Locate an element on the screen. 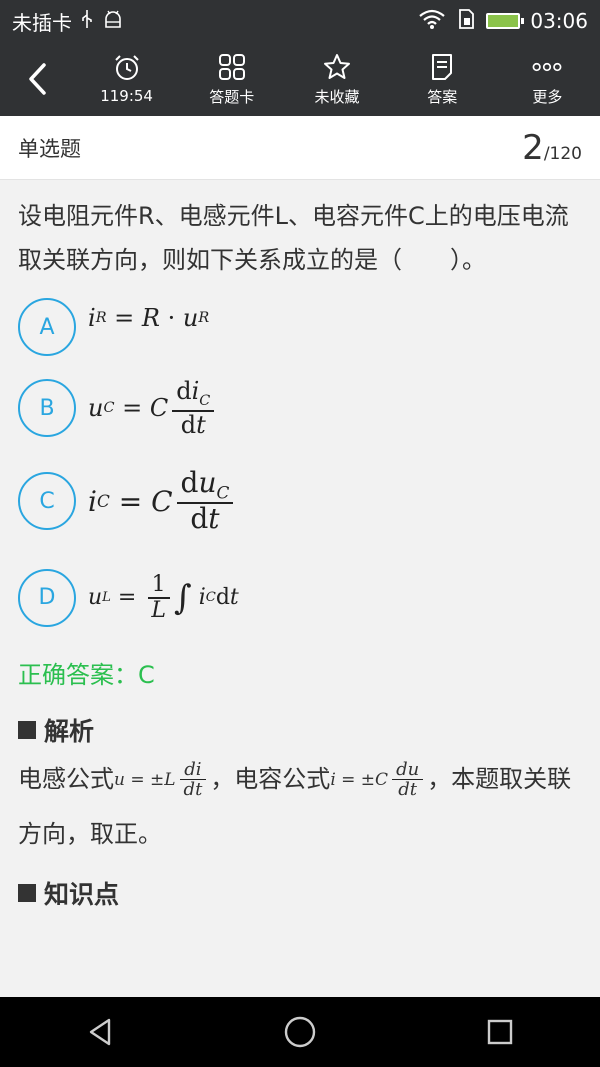  back-button is located at coordinates (37, 79).